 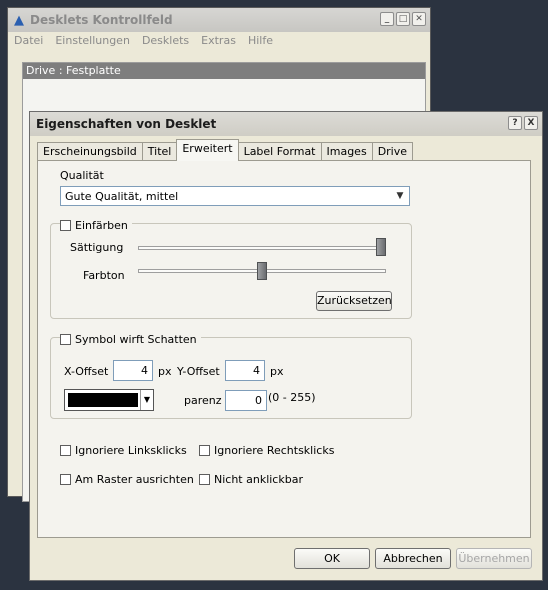 What do you see at coordinates (104, 275) in the screenshot?
I see `hue-label: Farbton` at bounding box center [104, 275].